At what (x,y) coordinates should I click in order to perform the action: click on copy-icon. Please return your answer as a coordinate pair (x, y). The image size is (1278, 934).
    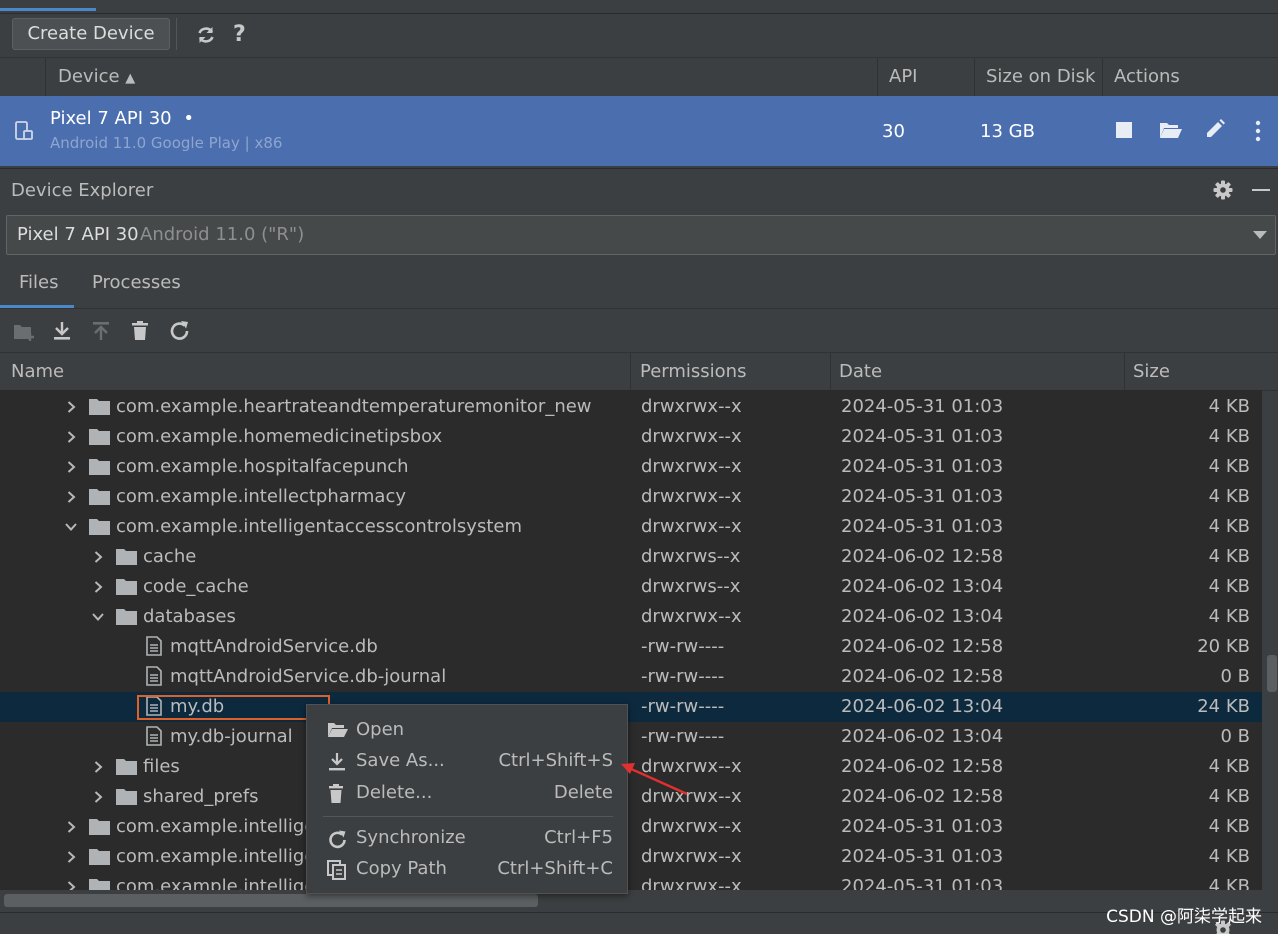
    Looking at the image, I should click on (337, 870).